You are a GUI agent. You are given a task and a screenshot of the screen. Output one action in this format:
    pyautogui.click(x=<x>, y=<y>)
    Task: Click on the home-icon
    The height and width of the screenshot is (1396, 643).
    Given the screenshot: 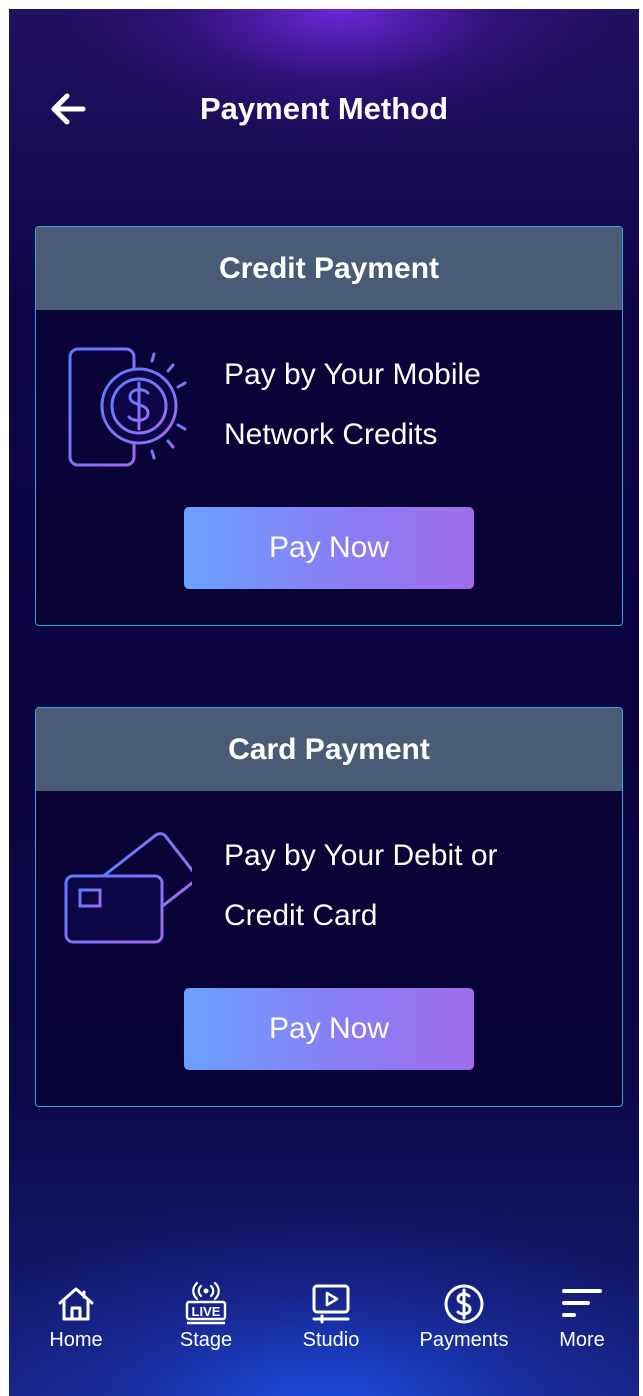 What is the action you would take?
    pyautogui.click(x=76, y=1304)
    